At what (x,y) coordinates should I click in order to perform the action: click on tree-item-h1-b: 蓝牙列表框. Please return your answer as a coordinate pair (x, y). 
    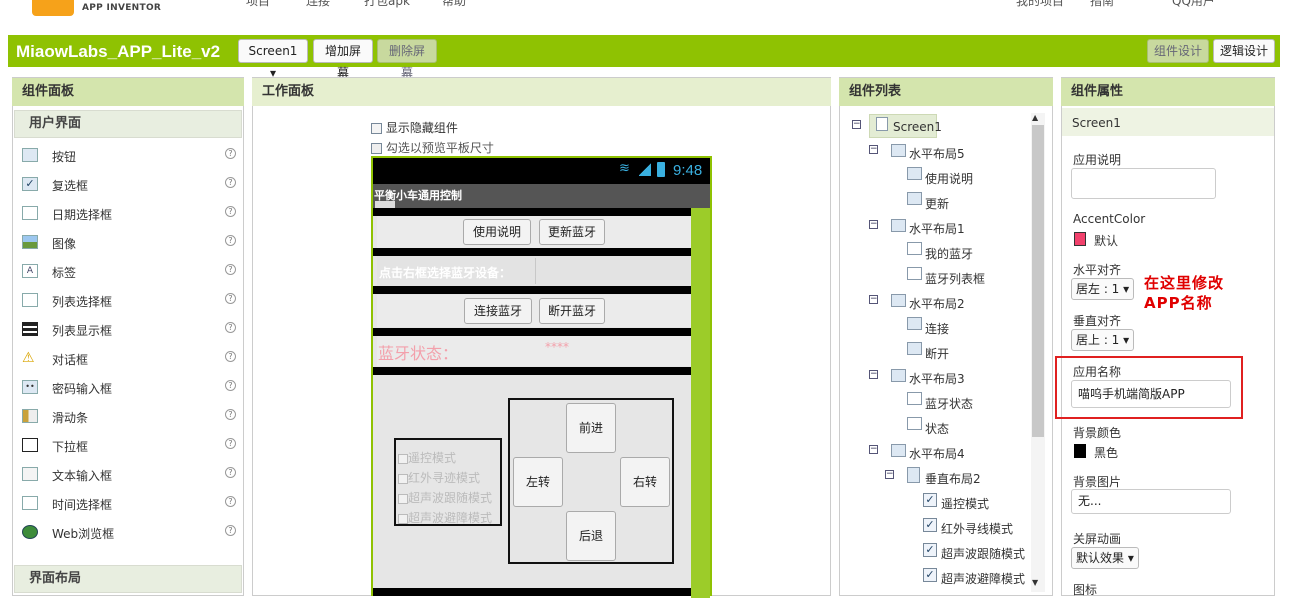
    Looking at the image, I should click on (955, 280).